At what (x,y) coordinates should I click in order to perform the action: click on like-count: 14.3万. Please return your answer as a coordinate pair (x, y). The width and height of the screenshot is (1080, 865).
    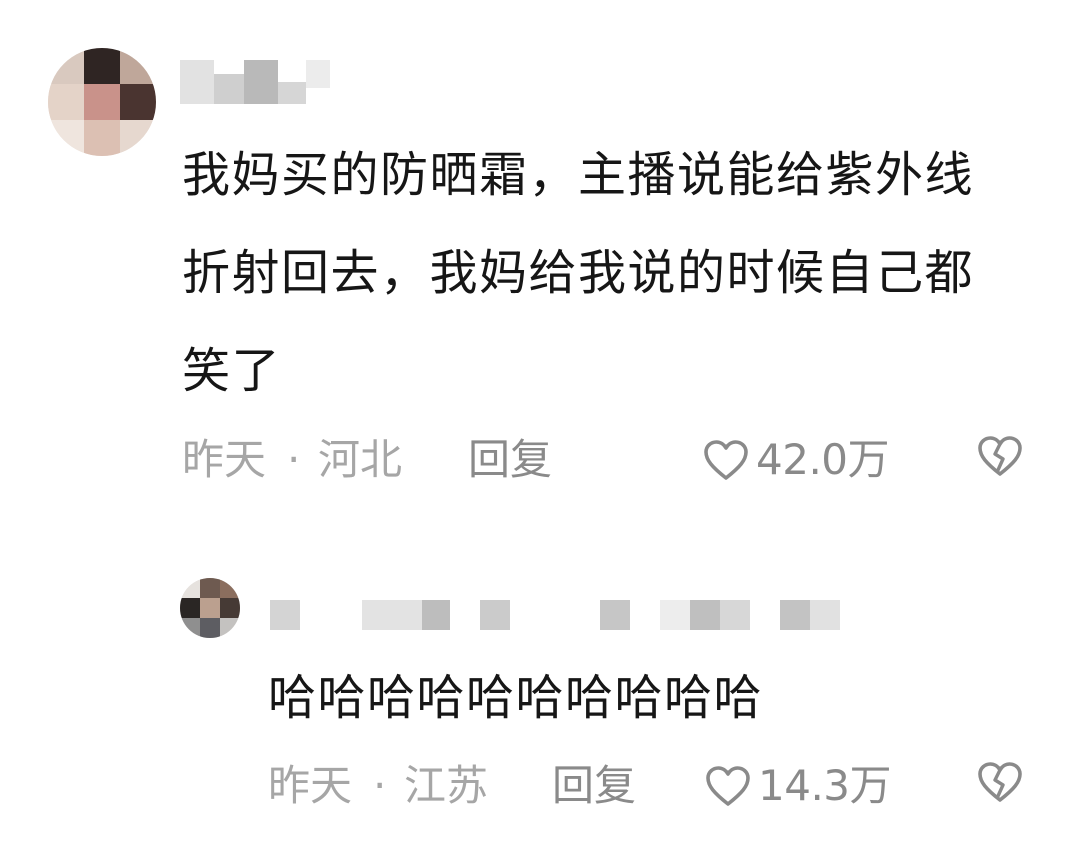
    Looking at the image, I should click on (825, 785).